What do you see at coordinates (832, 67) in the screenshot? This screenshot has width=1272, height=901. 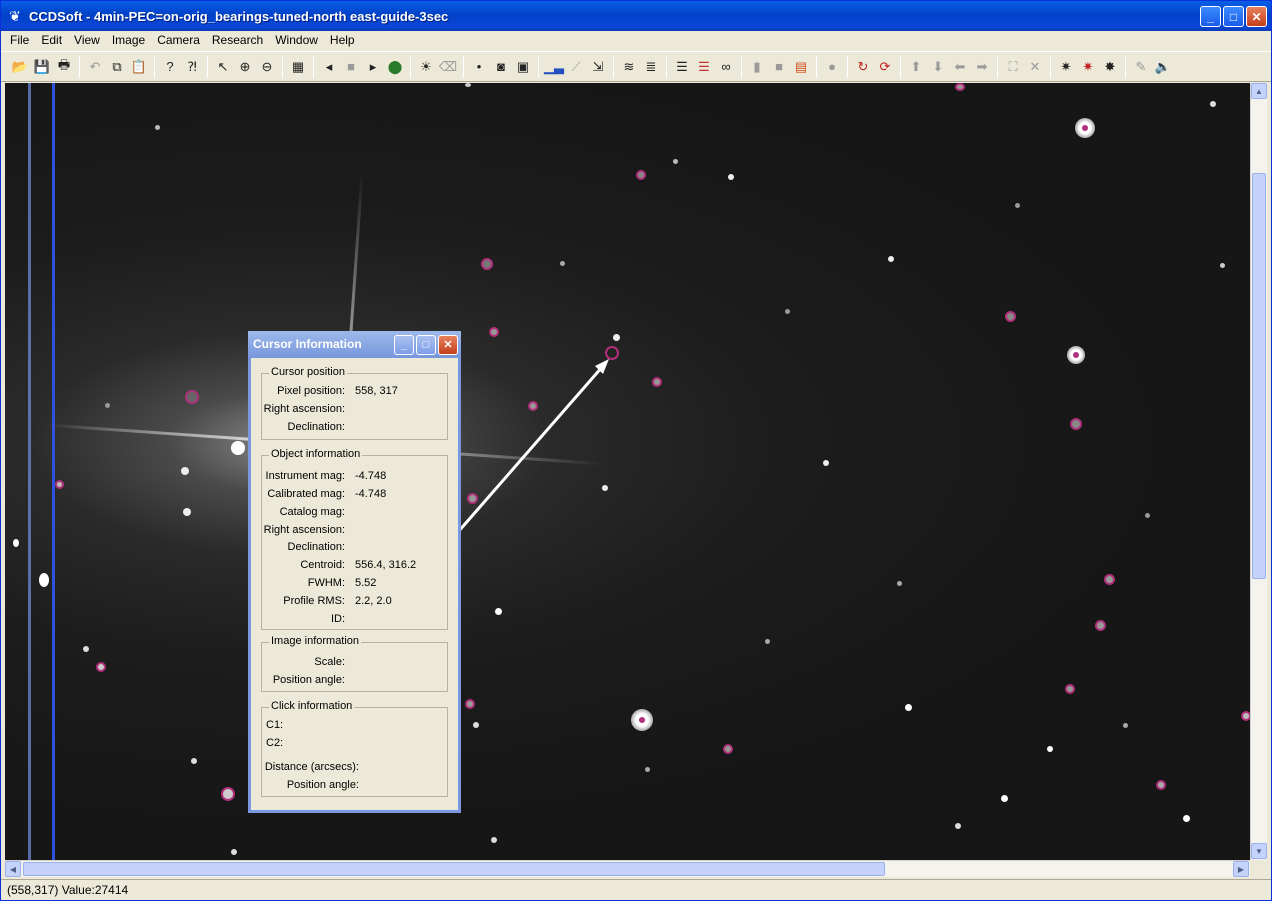 I see `circle-icon: ●` at bounding box center [832, 67].